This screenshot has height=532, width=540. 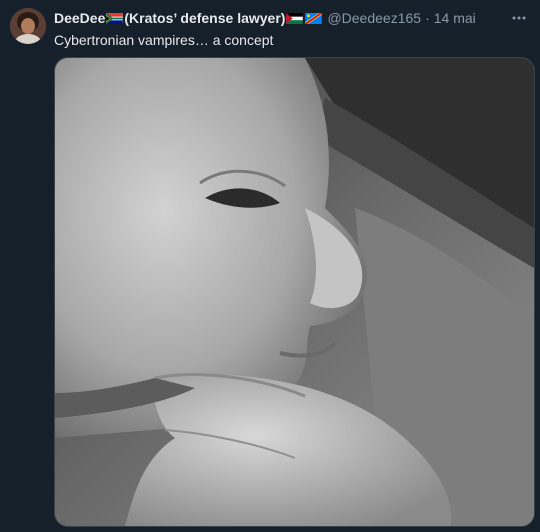 I want to click on palestine-flag-icon, so click(x=295, y=18).